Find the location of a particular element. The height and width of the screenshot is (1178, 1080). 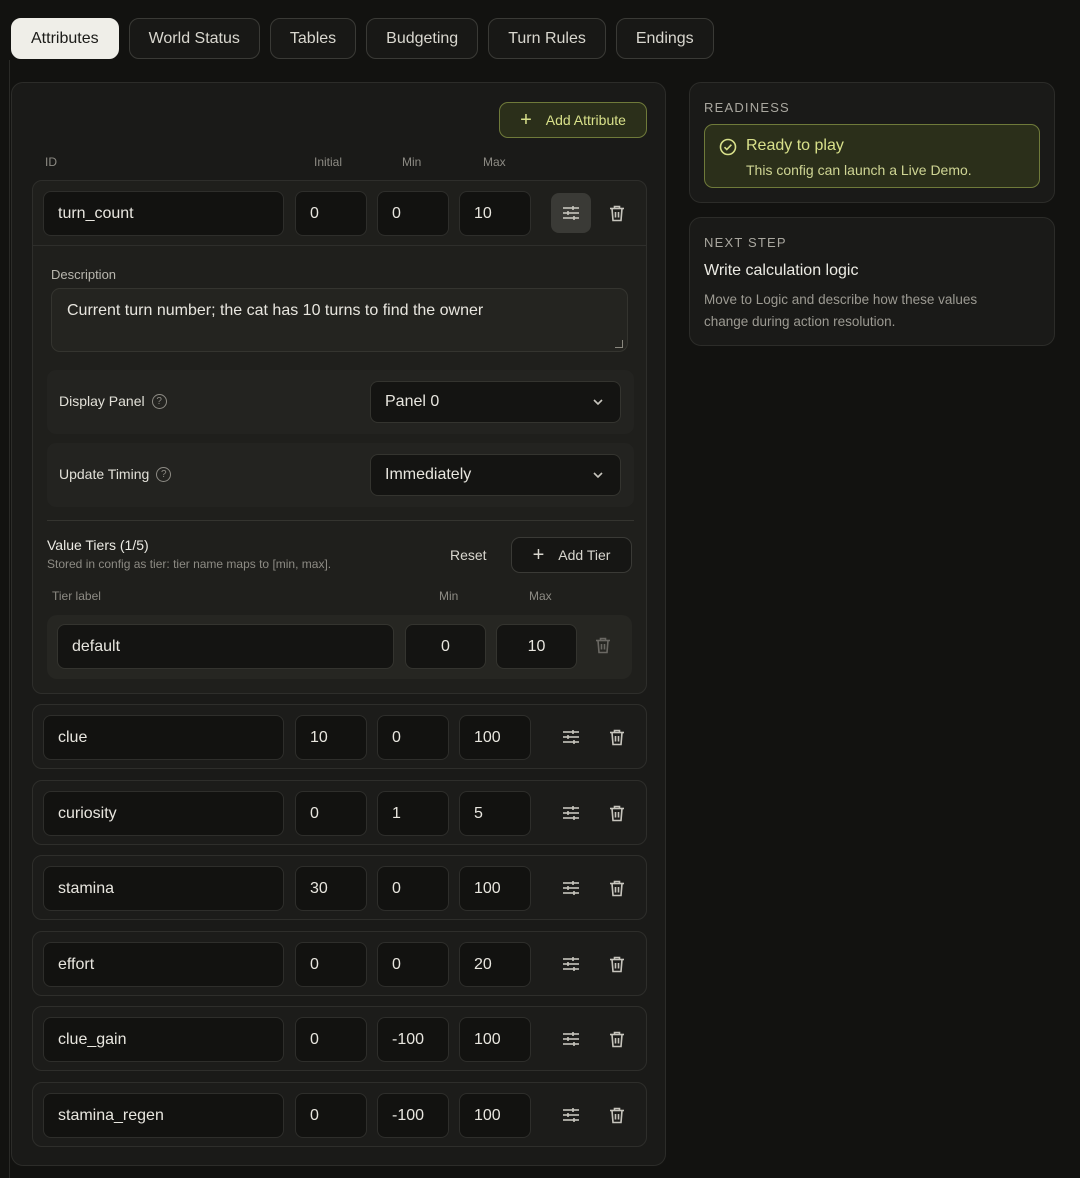

update-timing-value: Immediately is located at coordinates (428, 474).